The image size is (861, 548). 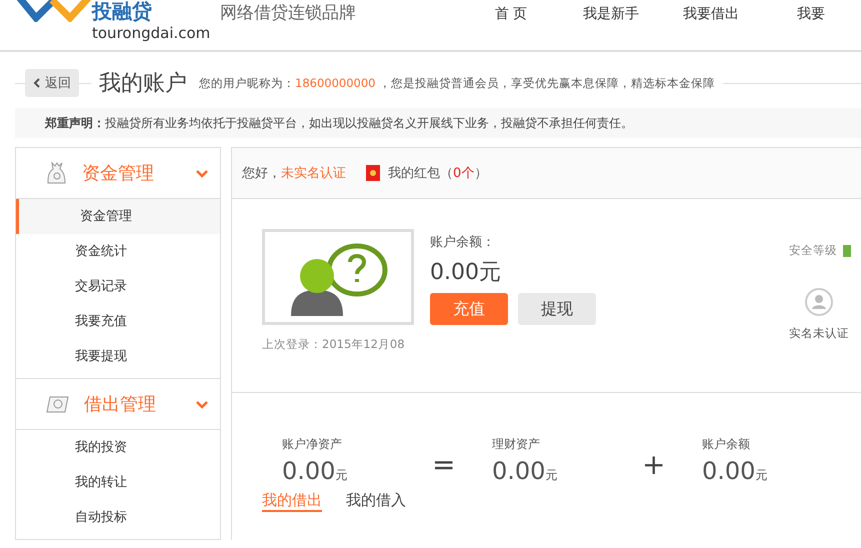 I want to click on security-bar, so click(x=847, y=250).